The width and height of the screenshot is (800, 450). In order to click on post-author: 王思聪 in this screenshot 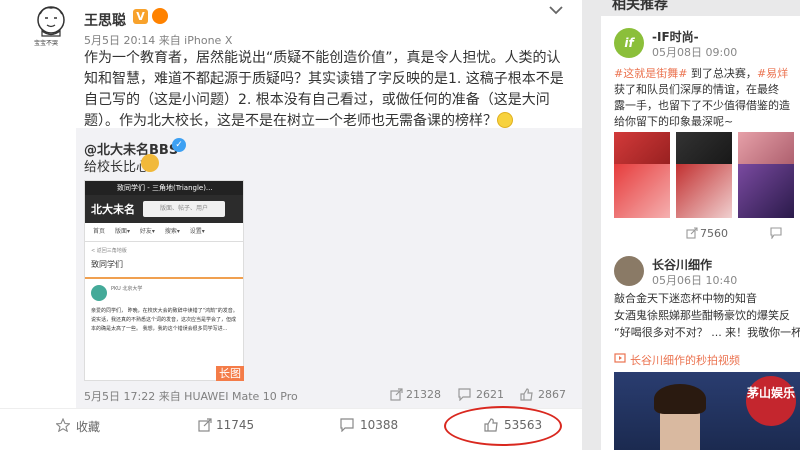, I will do `click(105, 20)`.